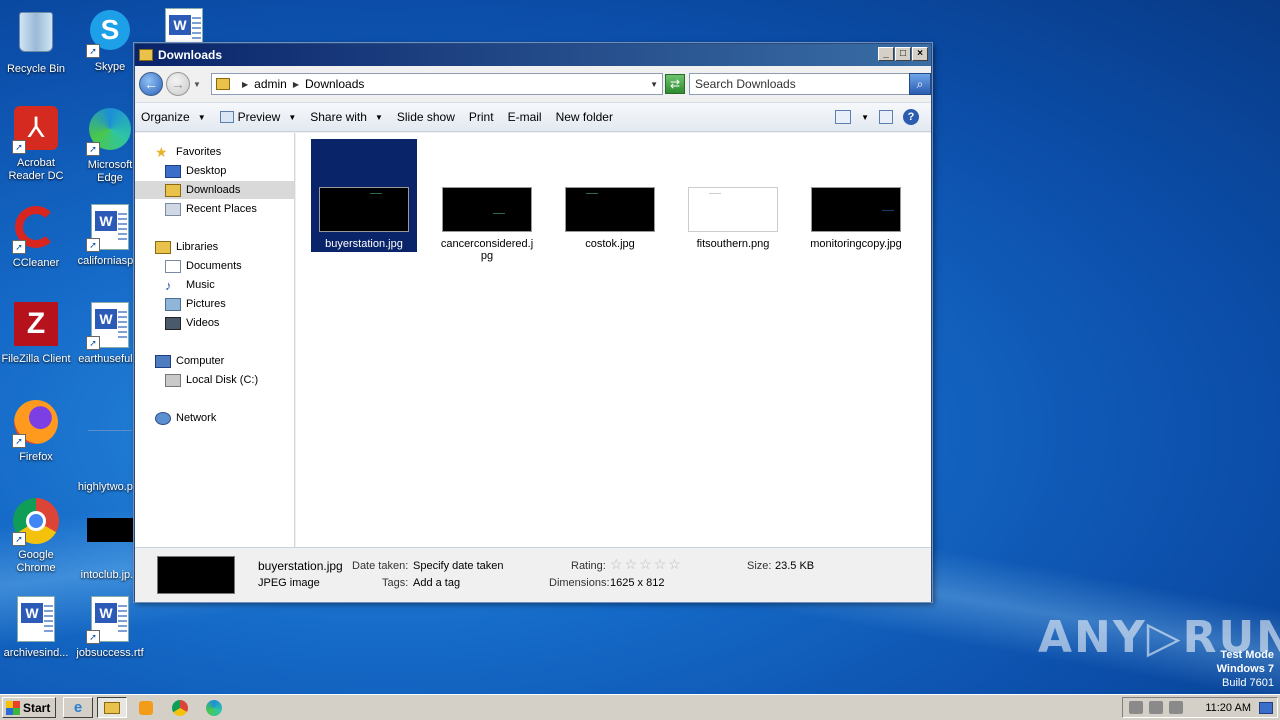 Image resolution: width=1280 pixels, height=720 pixels. Describe the element at coordinates (214, 266) in the screenshot. I see `nav-documents: Documents` at that location.